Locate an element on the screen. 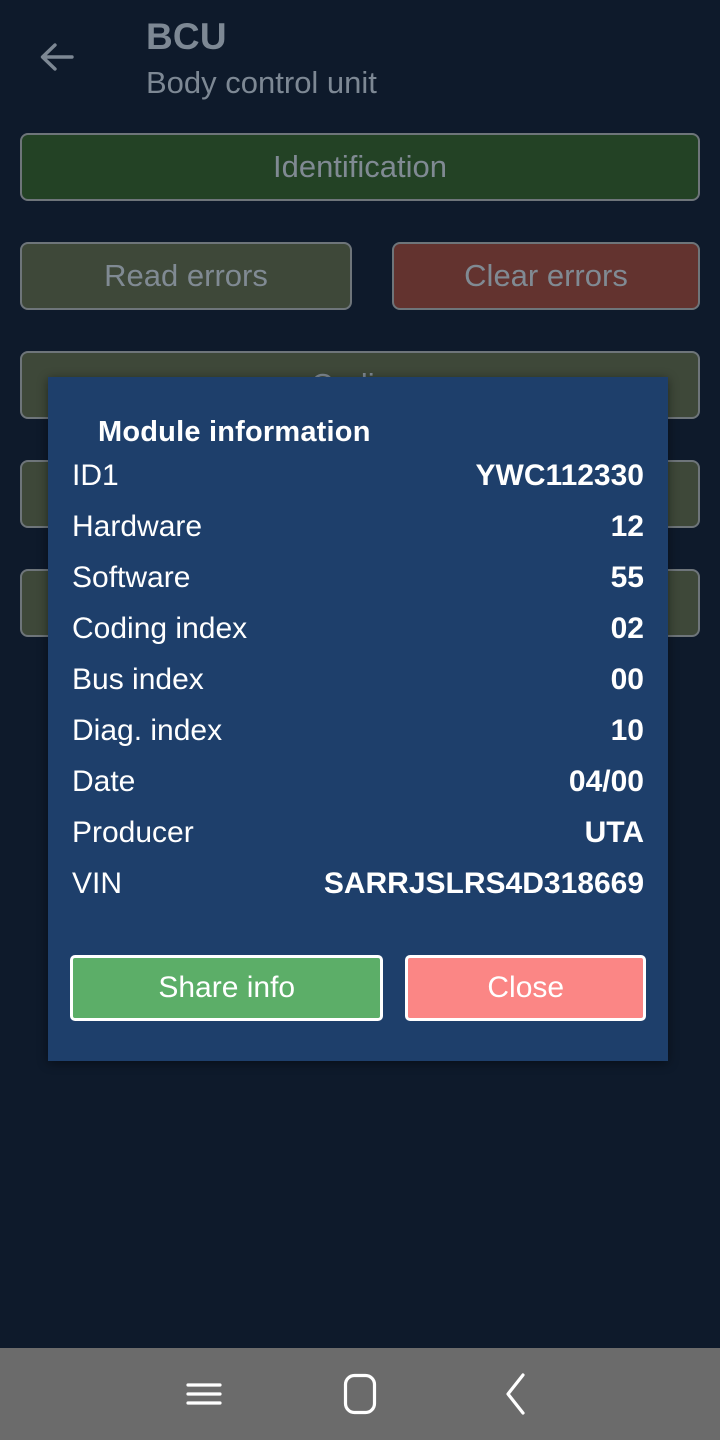 This screenshot has width=720, height=1440. info-row-label: VIN is located at coordinates (97, 883).